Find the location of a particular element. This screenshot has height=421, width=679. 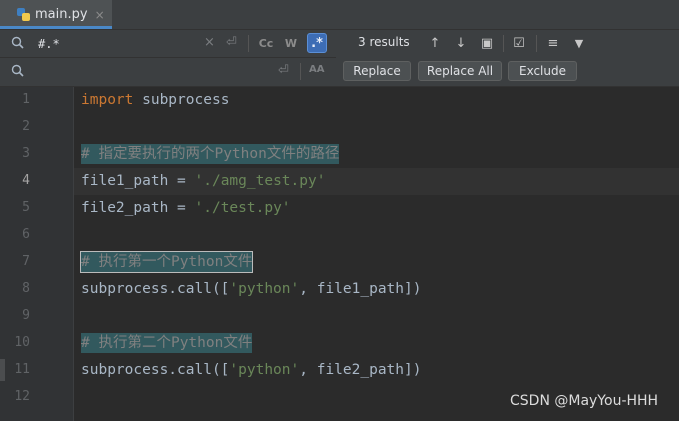

code-line-3: # 指定要执行的两个Python文件的路径 is located at coordinates (210, 154).